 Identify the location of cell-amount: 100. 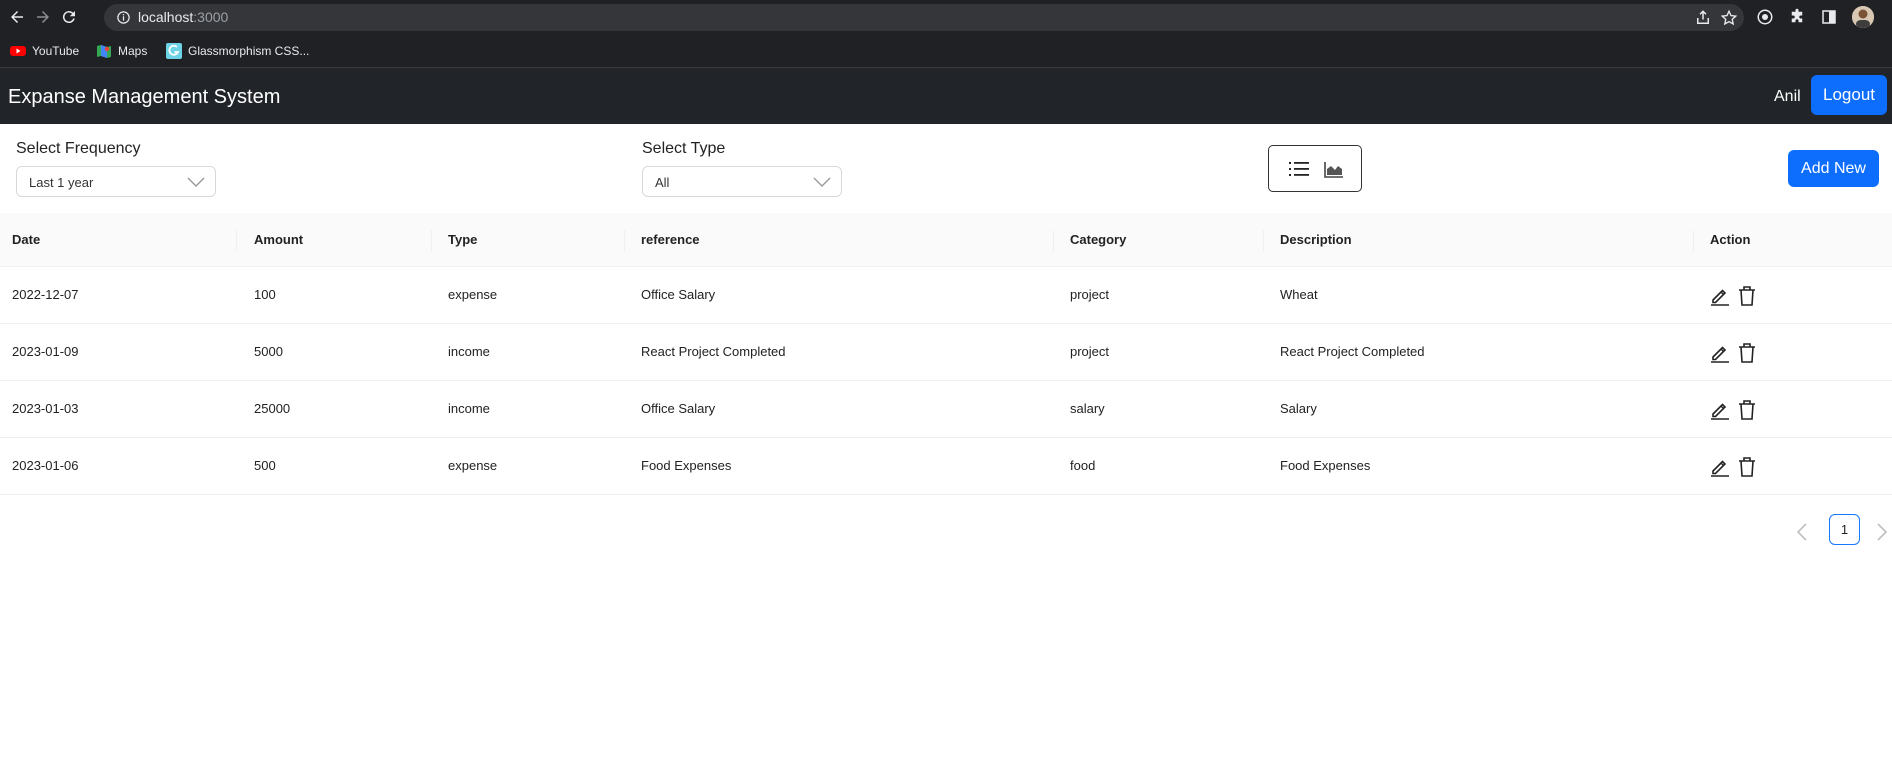
(265, 294).